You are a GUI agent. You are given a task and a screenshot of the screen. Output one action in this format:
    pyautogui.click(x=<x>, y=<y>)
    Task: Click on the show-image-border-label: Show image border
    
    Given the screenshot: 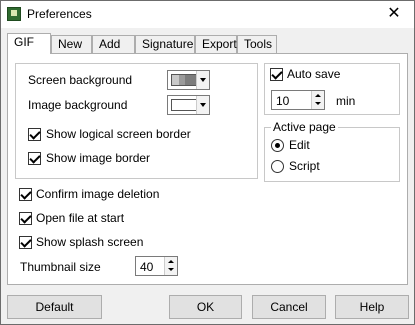 What is the action you would take?
    pyautogui.click(x=98, y=158)
    